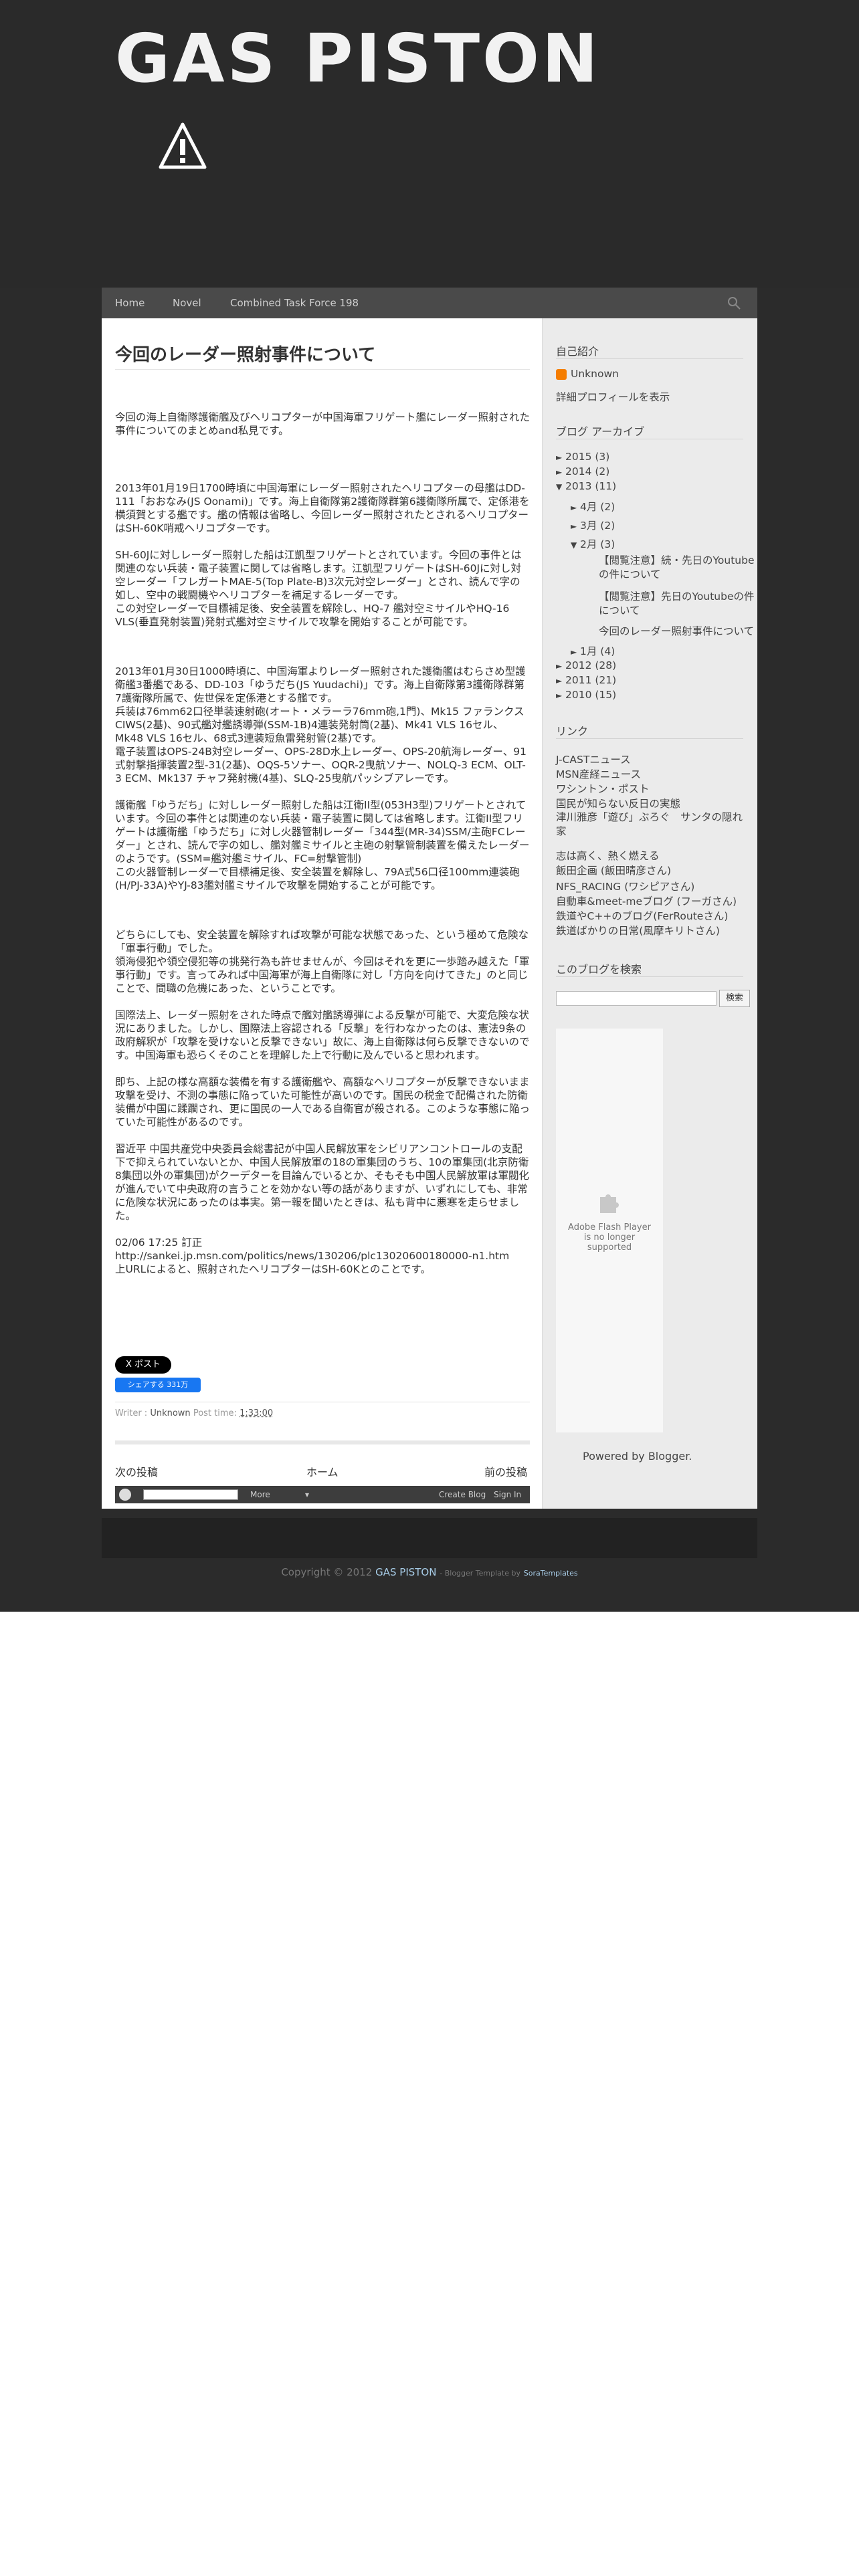 Image resolution: width=859 pixels, height=2576 pixels. Describe the element at coordinates (132, 1413) in the screenshot. I see `writer-label: Writer :` at that location.